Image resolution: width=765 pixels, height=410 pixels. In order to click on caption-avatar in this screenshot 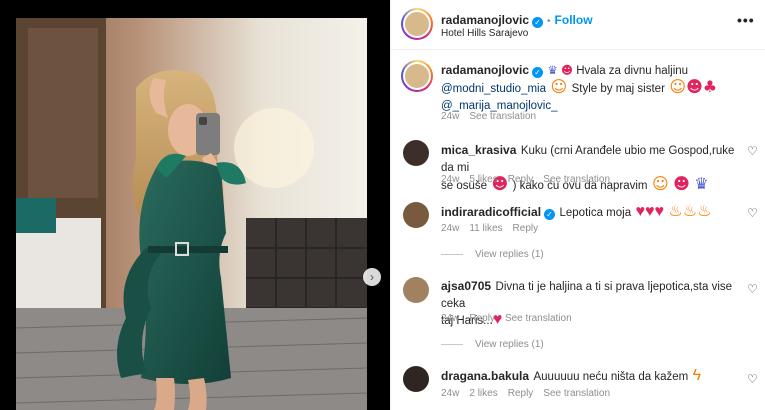, I will do `click(417, 76)`.